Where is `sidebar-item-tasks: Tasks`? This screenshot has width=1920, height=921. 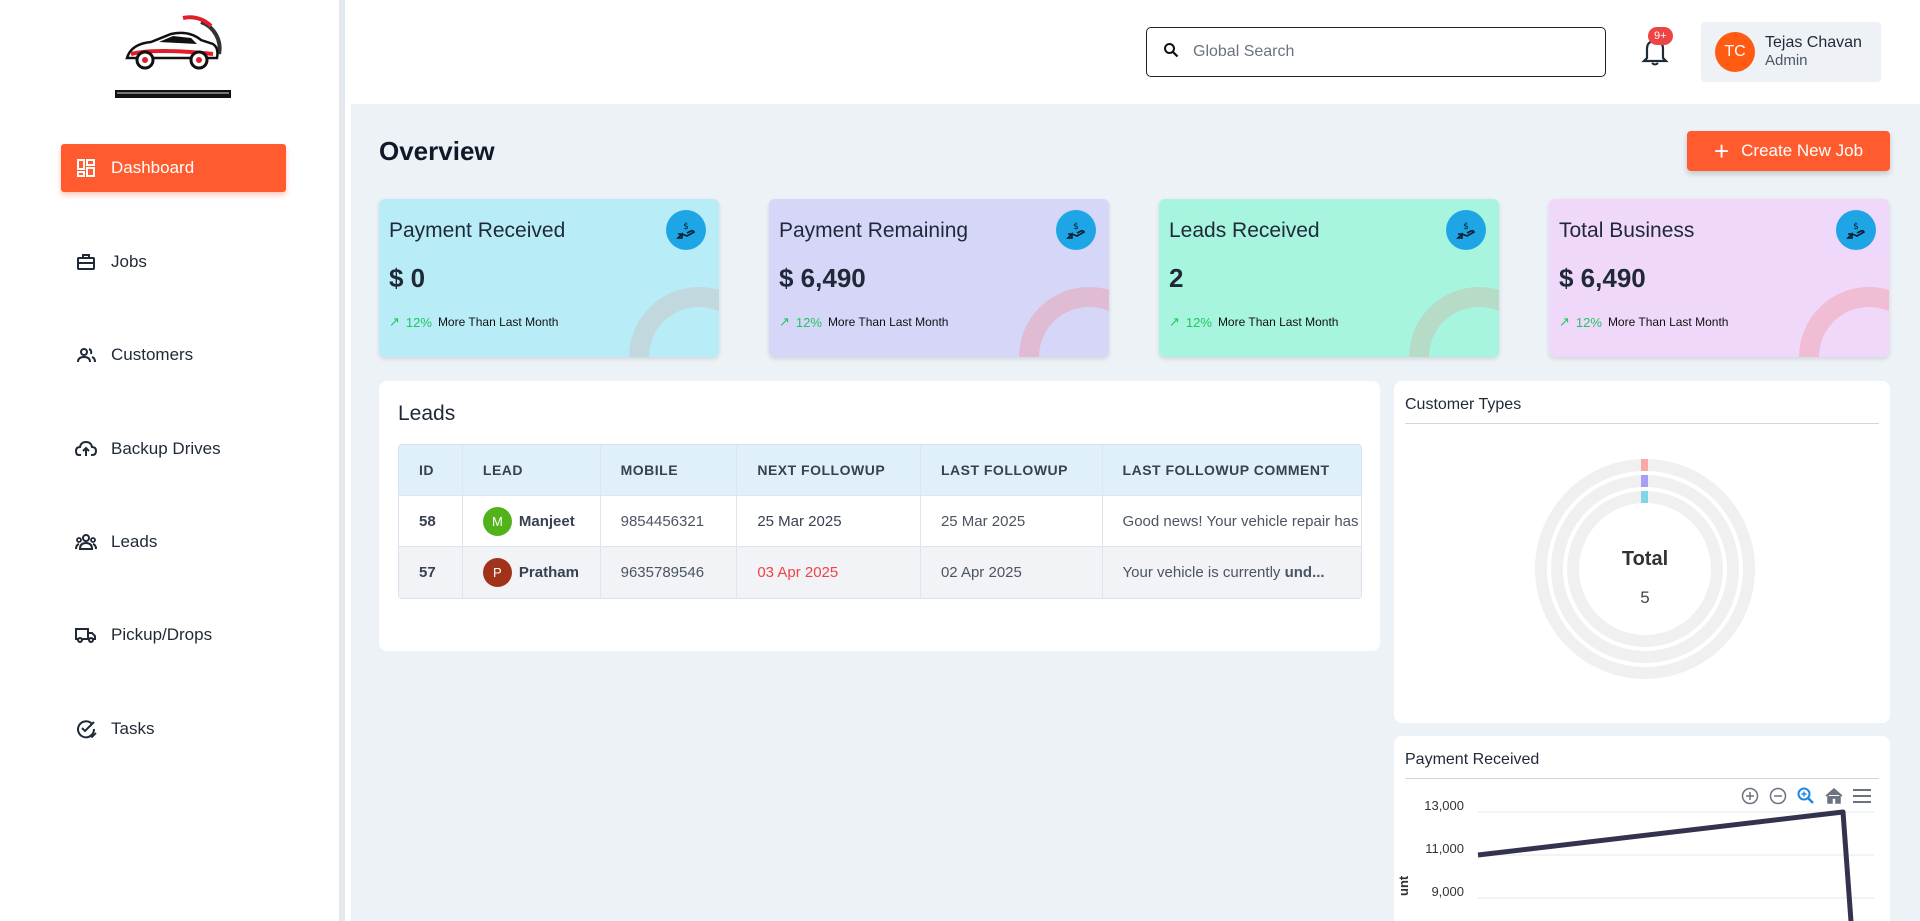
sidebar-item-tasks: Tasks is located at coordinates (173, 729).